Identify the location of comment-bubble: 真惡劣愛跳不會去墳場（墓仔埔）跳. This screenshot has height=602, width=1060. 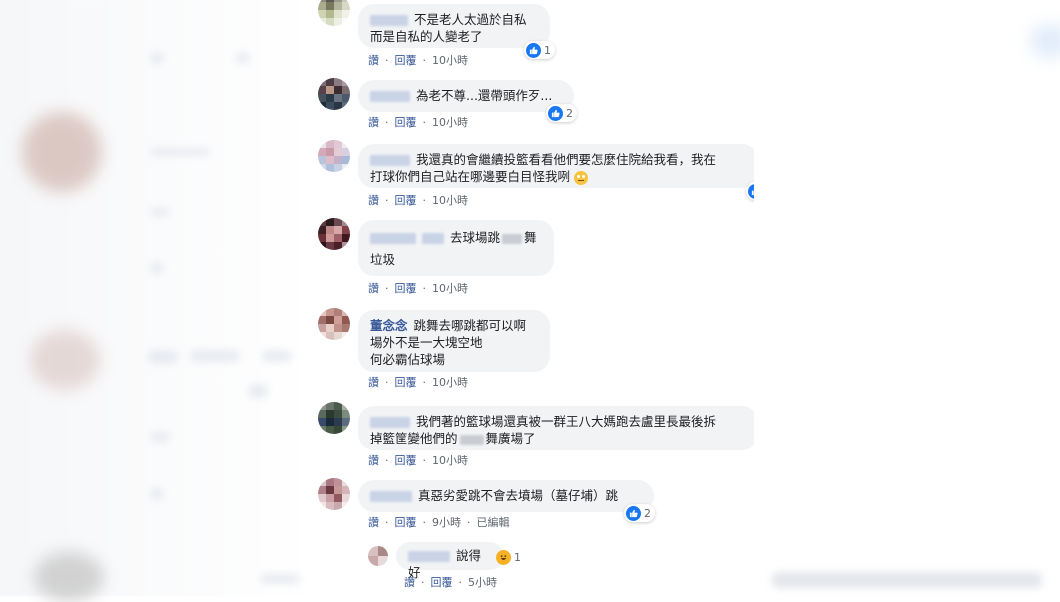
(506, 496).